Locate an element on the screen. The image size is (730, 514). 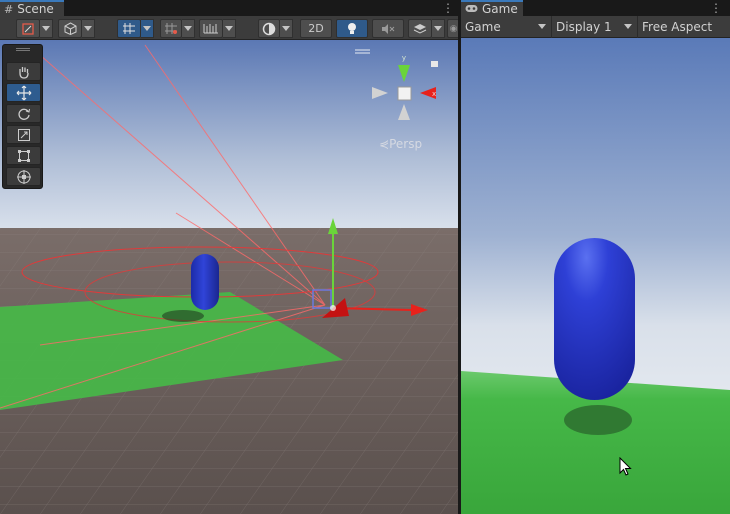
render-mode-dropdown is located at coordinates (286, 28).